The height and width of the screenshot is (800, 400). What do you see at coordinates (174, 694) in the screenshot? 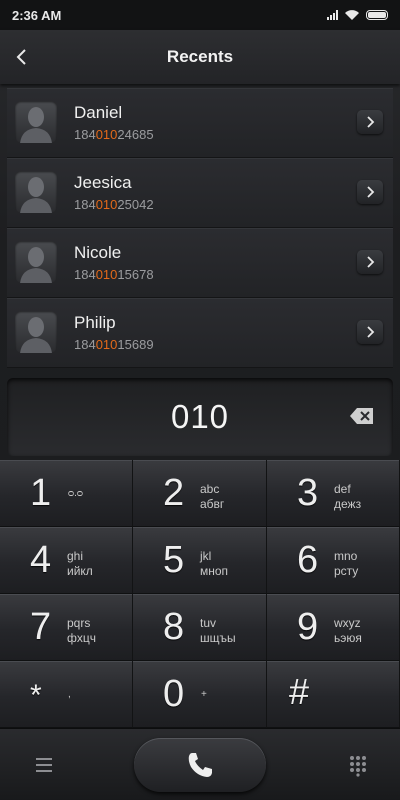
I see `key-digit: 0` at bounding box center [174, 694].